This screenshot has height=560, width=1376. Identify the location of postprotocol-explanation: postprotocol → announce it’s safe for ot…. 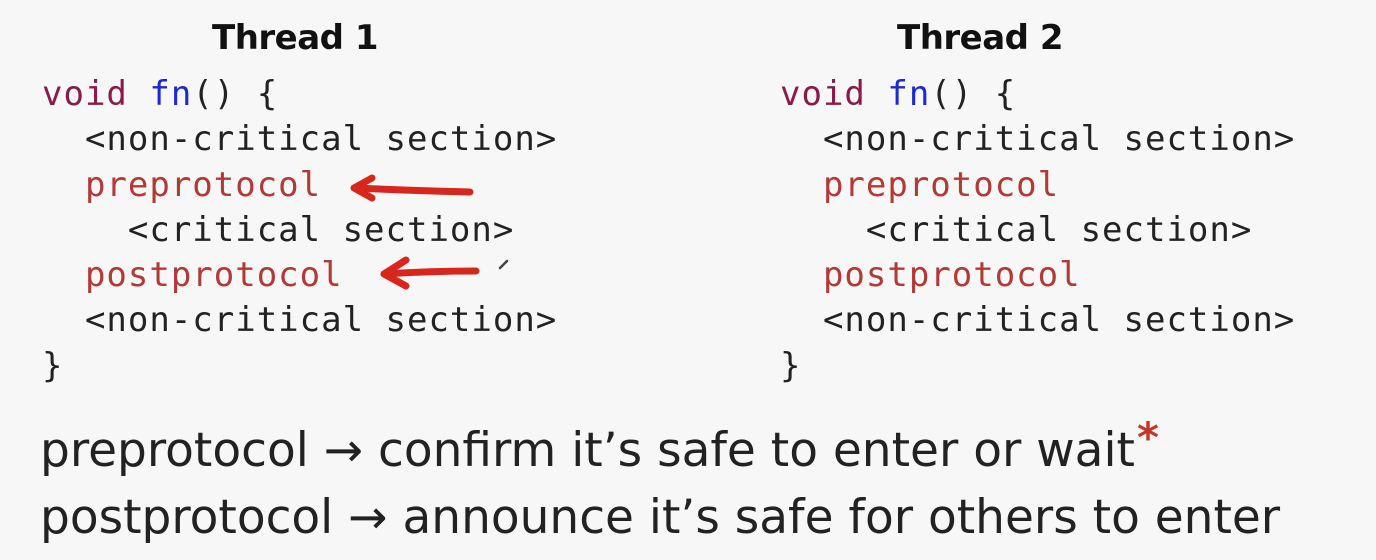
(660, 517).